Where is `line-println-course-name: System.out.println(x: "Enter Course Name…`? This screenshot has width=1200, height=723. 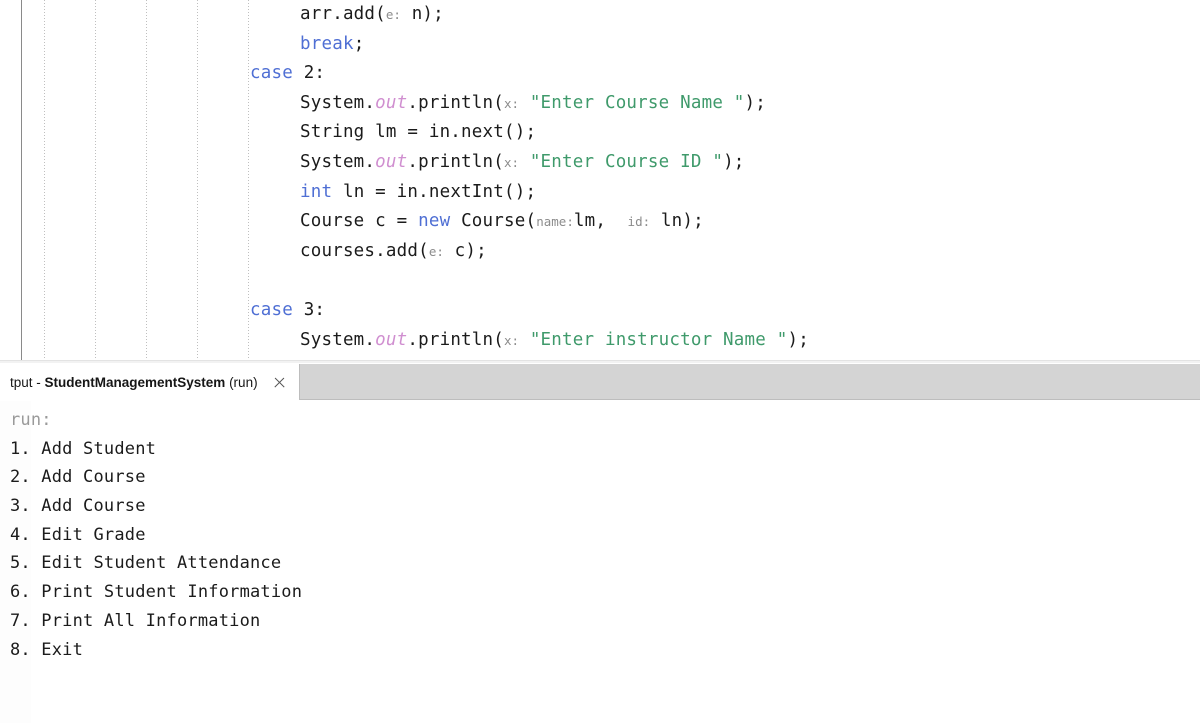 line-println-course-name: System.out.println(x: "Enter Course Name… is located at coordinates (600, 104).